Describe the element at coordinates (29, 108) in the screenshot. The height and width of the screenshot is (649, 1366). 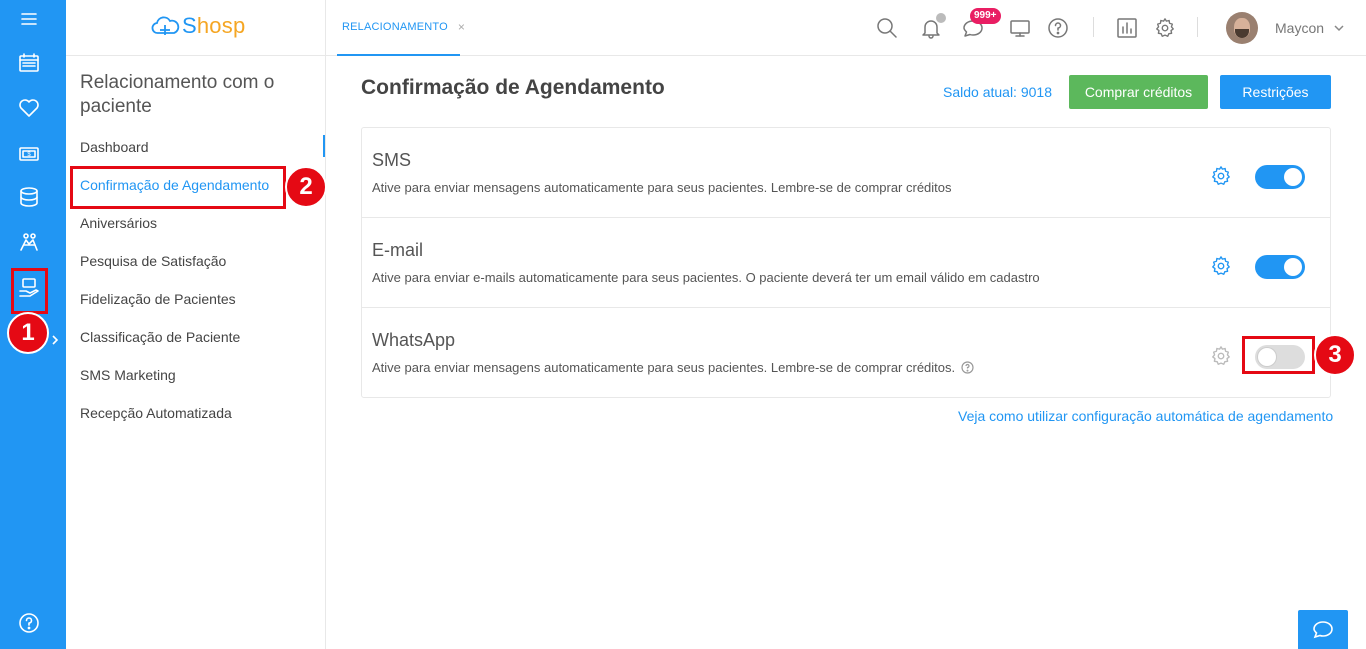
I see `heart-icon` at that location.